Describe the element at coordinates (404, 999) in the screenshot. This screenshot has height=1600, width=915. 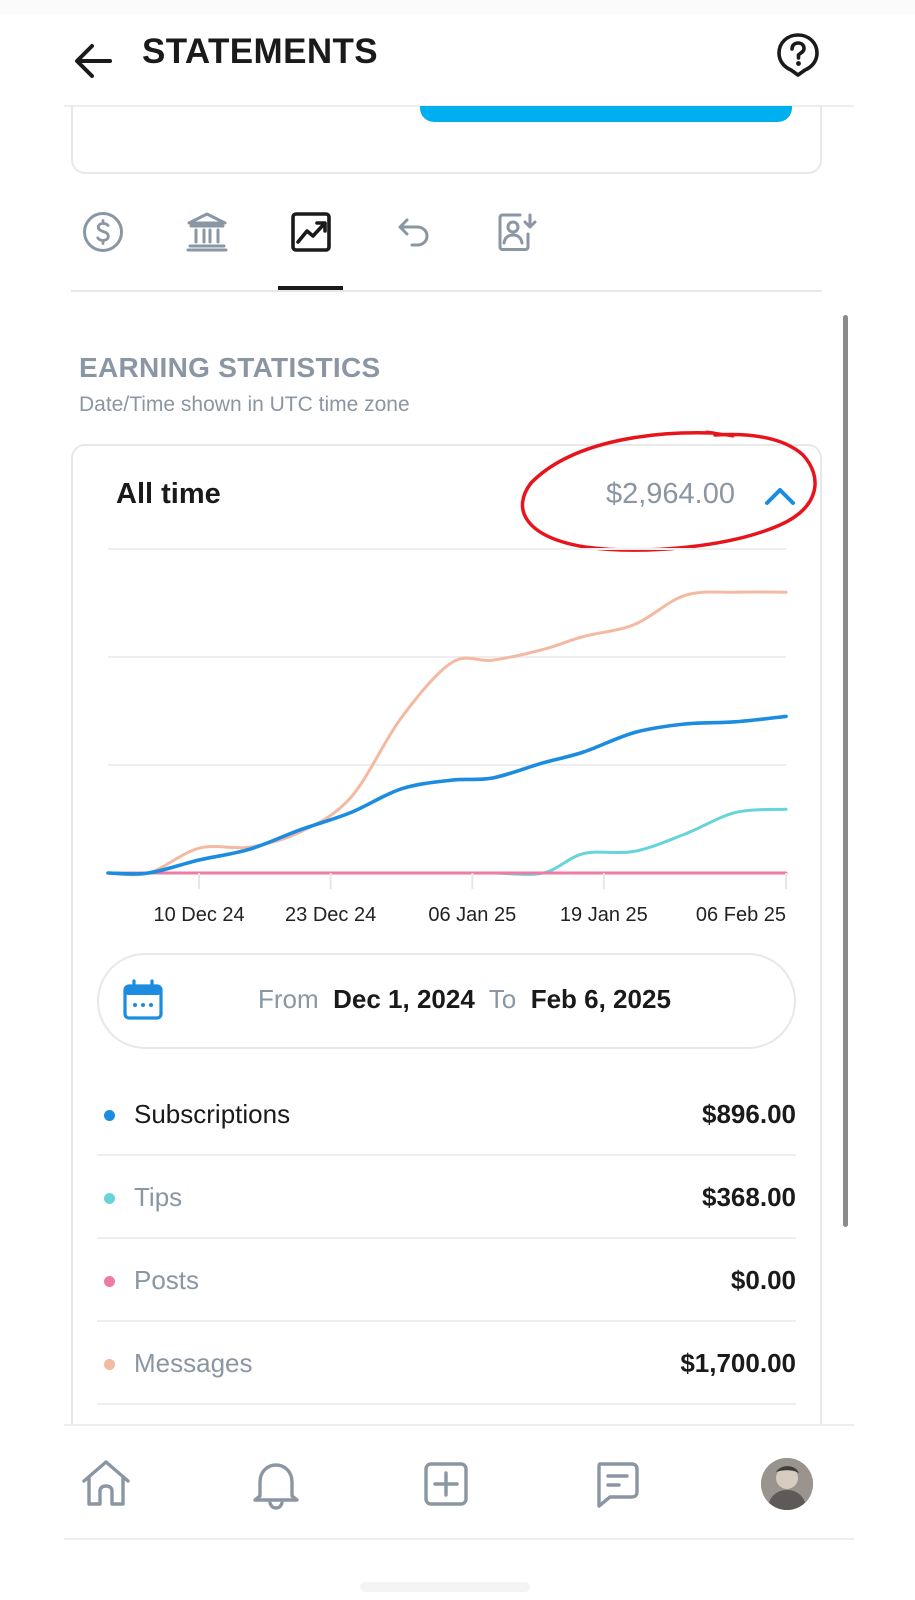
I see `from-date: Dec 1, 2024` at that location.